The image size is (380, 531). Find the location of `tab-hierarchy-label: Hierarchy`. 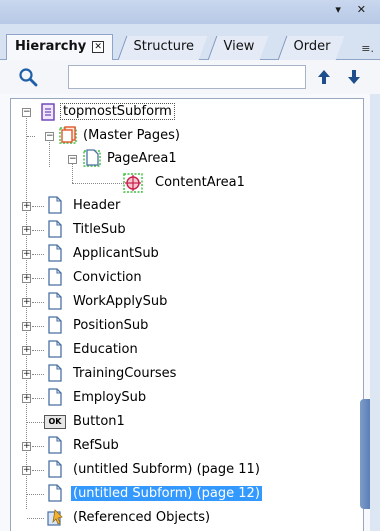

tab-hierarchy-label: Hierarchy is located at coordinates (51, 46).